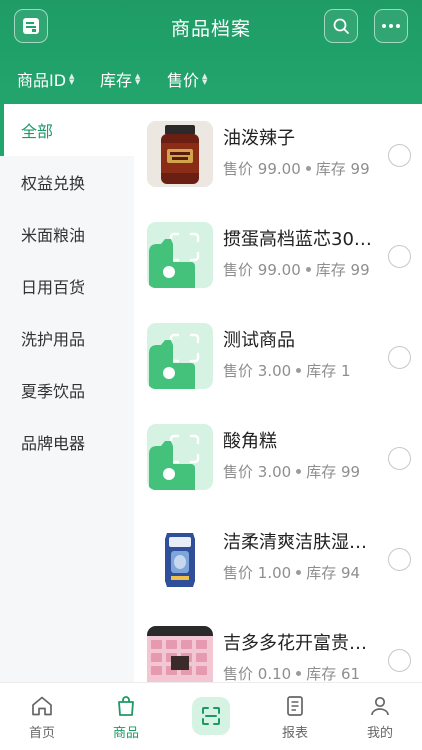 The height and width of the screenshot is (750, 422). Describe the element at coordinates (41, 733) in the screenshot. I see `tab-label: 首页` at that location.